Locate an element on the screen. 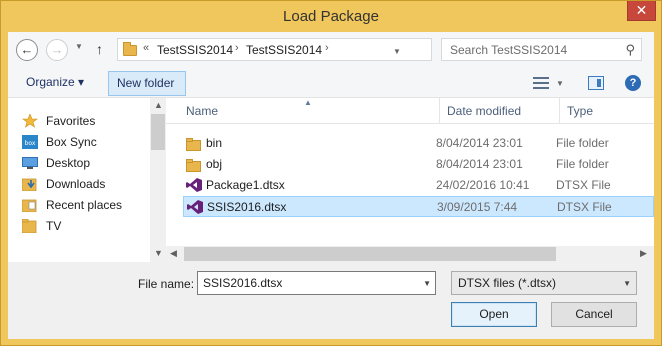  file-name: bin is located at coordinates (214, 143).